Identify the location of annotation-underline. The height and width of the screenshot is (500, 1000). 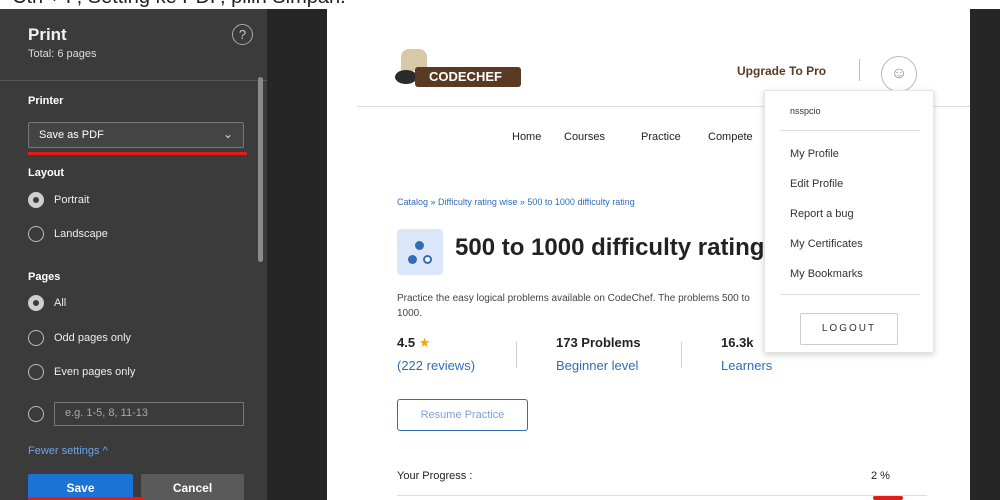
(137, 153).